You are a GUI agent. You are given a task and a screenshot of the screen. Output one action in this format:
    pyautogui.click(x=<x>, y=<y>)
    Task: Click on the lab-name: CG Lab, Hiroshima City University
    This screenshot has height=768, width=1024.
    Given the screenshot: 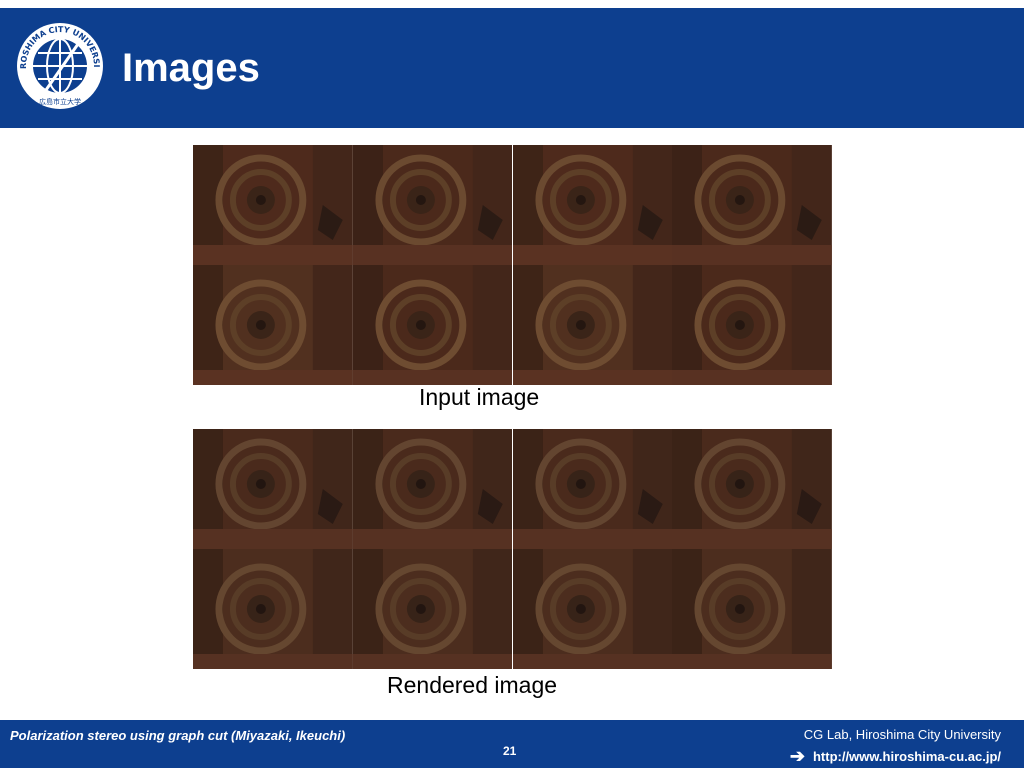 What is the action you would take?
    pyautogui.click(x=902, y=734)
    